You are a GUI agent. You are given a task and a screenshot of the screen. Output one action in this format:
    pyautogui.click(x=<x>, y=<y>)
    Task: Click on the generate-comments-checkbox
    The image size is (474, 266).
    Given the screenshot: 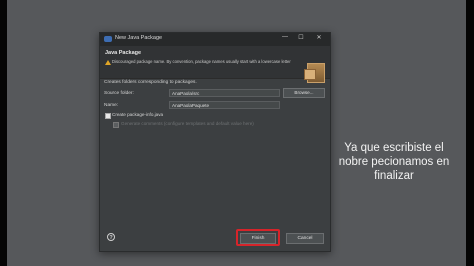 What is the action you would take?
    pyautogui.click(x=116, y=125)
    